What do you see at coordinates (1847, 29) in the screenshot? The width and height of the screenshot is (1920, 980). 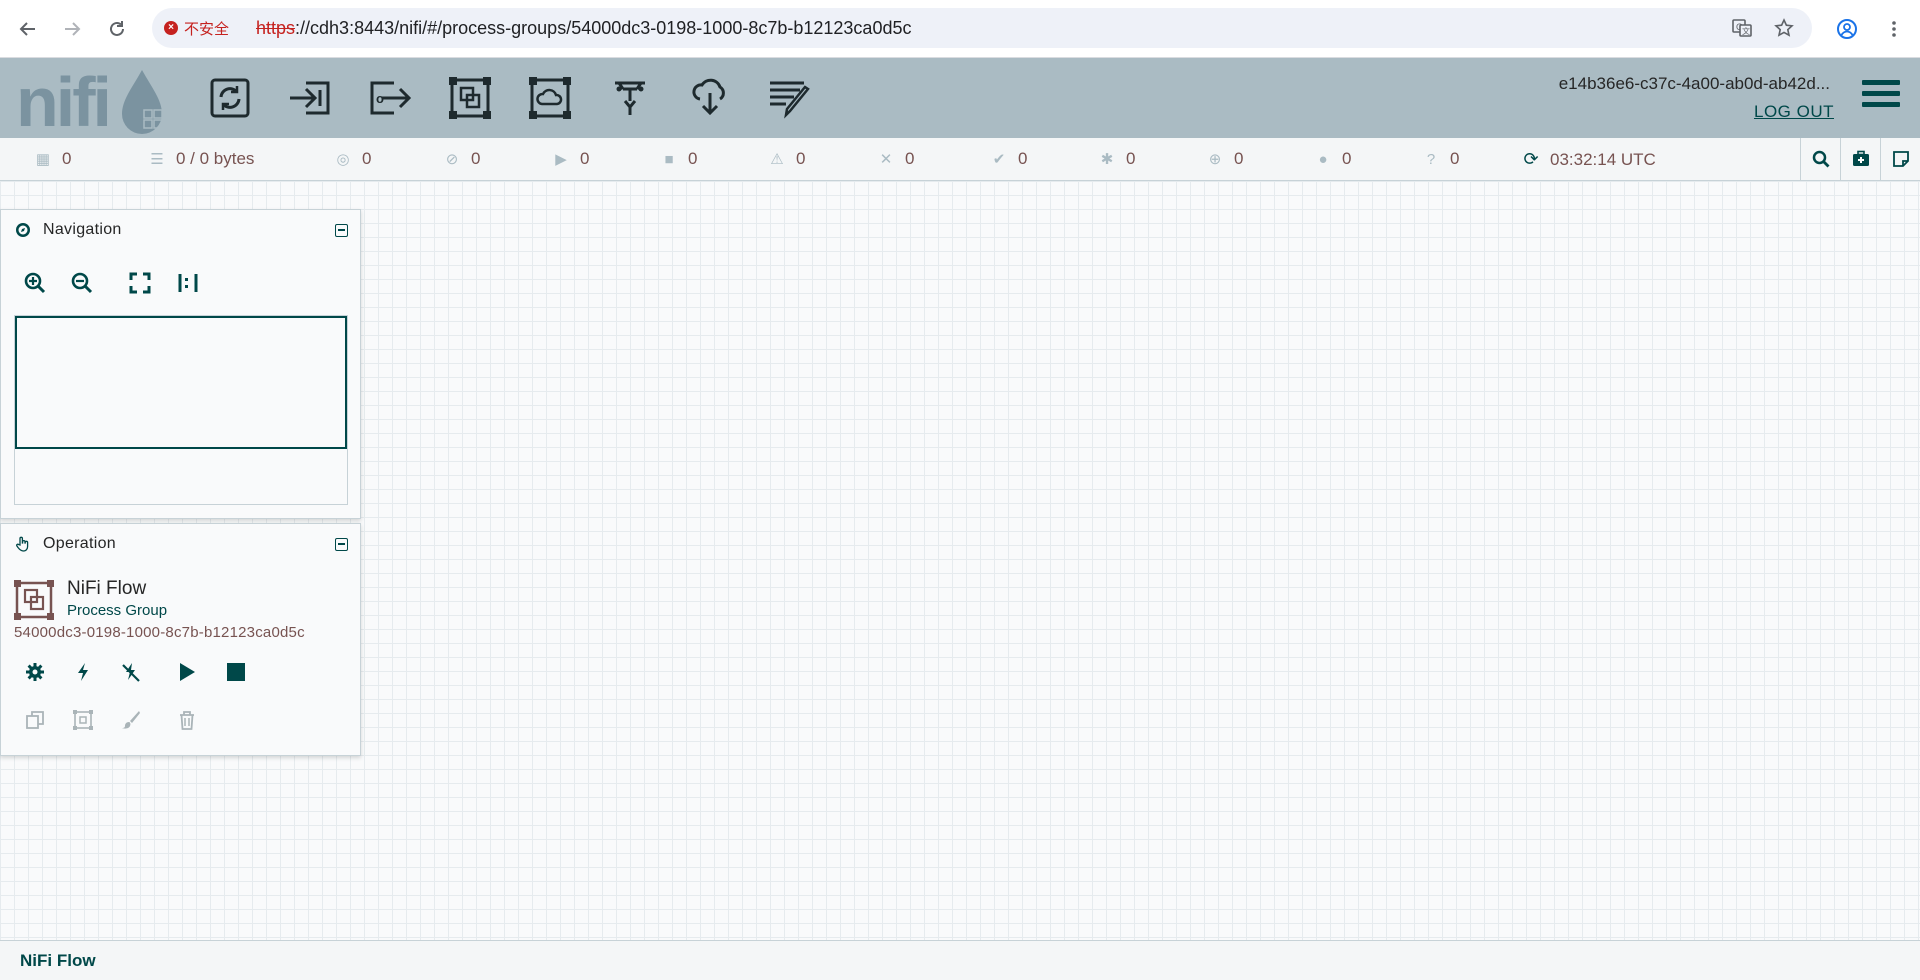 I see `profile-button` at bounding box center [1847, 29].